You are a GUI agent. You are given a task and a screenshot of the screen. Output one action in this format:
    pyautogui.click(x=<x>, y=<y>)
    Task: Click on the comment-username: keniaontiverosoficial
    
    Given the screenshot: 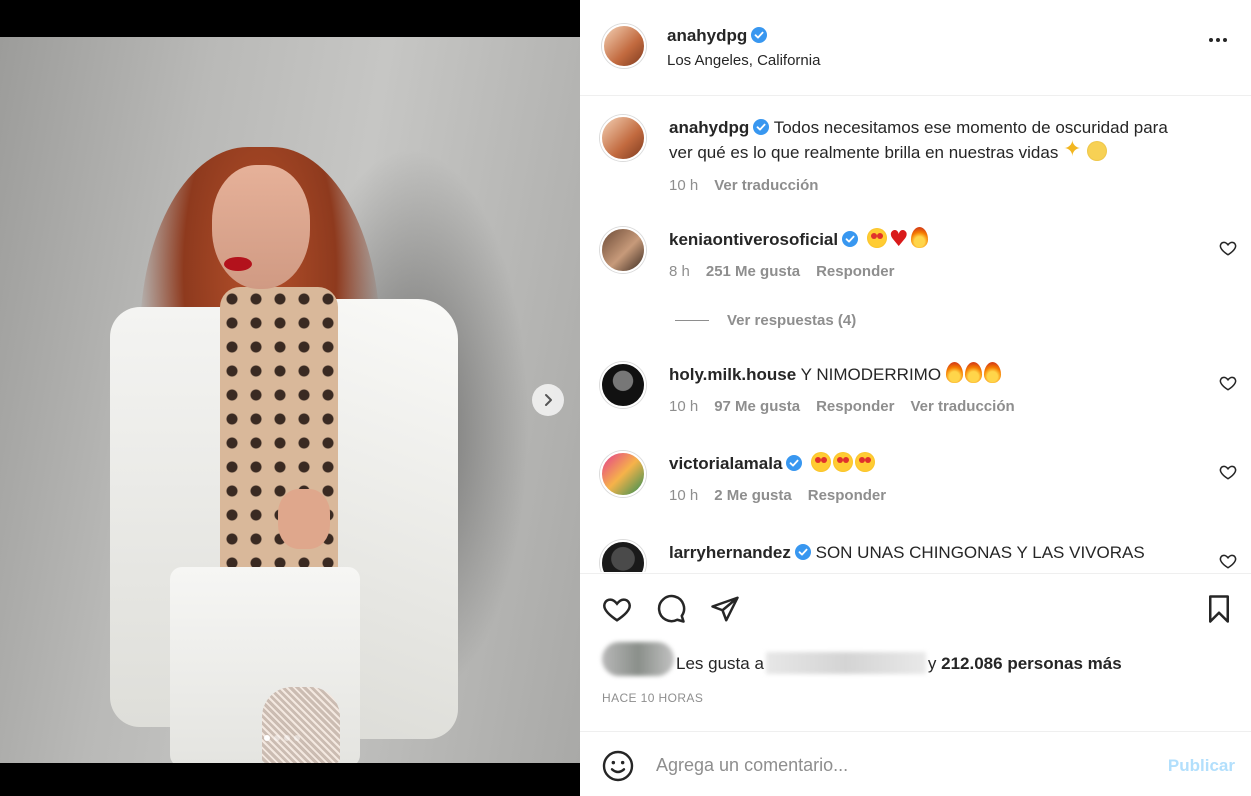 What is the action you would take?
    pyautogui.click(x=753, y=239)
    